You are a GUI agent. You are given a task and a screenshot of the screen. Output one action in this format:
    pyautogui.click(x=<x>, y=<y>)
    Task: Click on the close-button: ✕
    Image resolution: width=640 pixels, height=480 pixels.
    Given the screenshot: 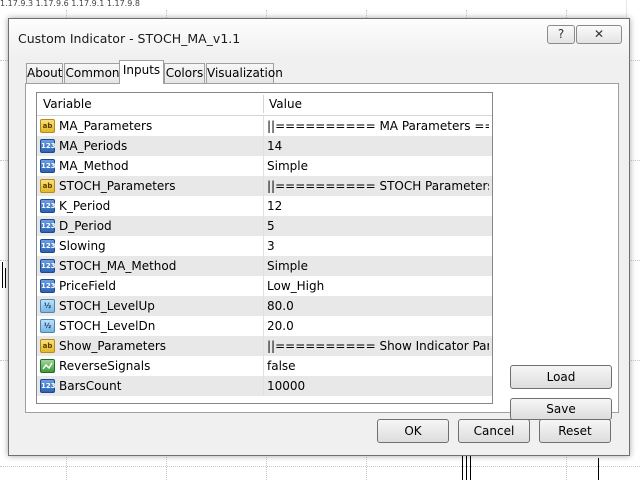 What is the action you would take?
    pyautogui.click(x=599, y=34)
    